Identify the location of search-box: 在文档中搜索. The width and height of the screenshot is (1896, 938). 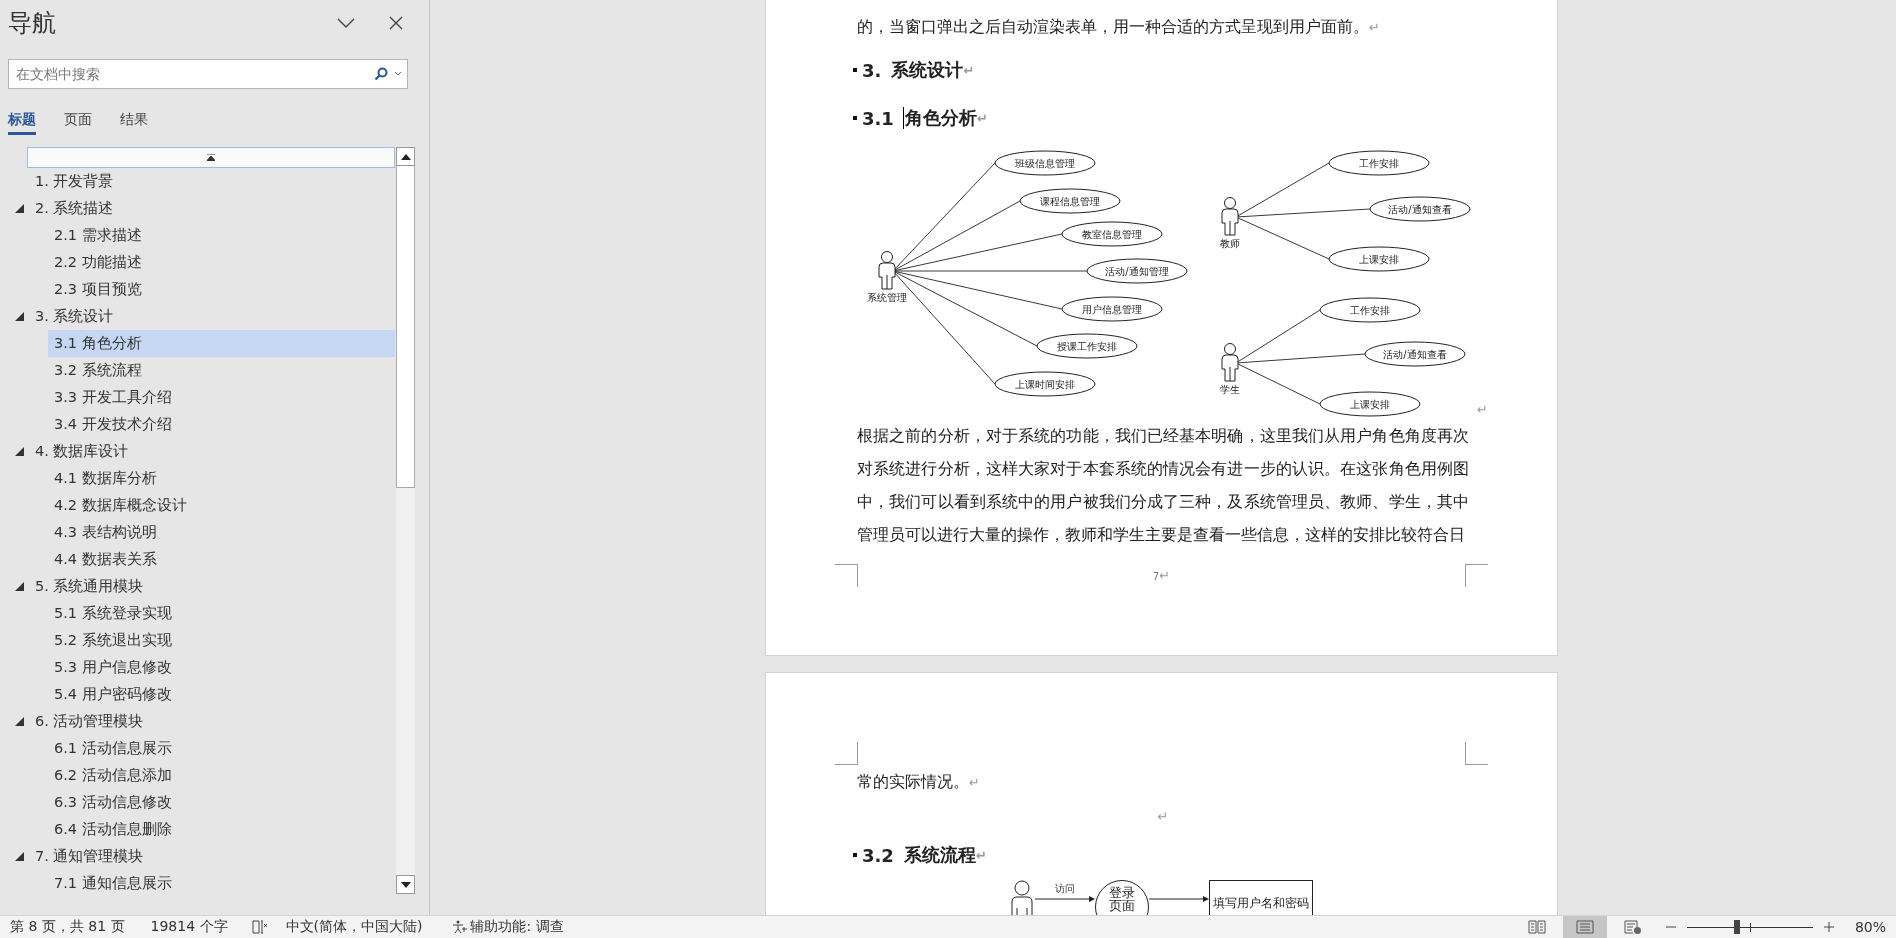
(208, 74).